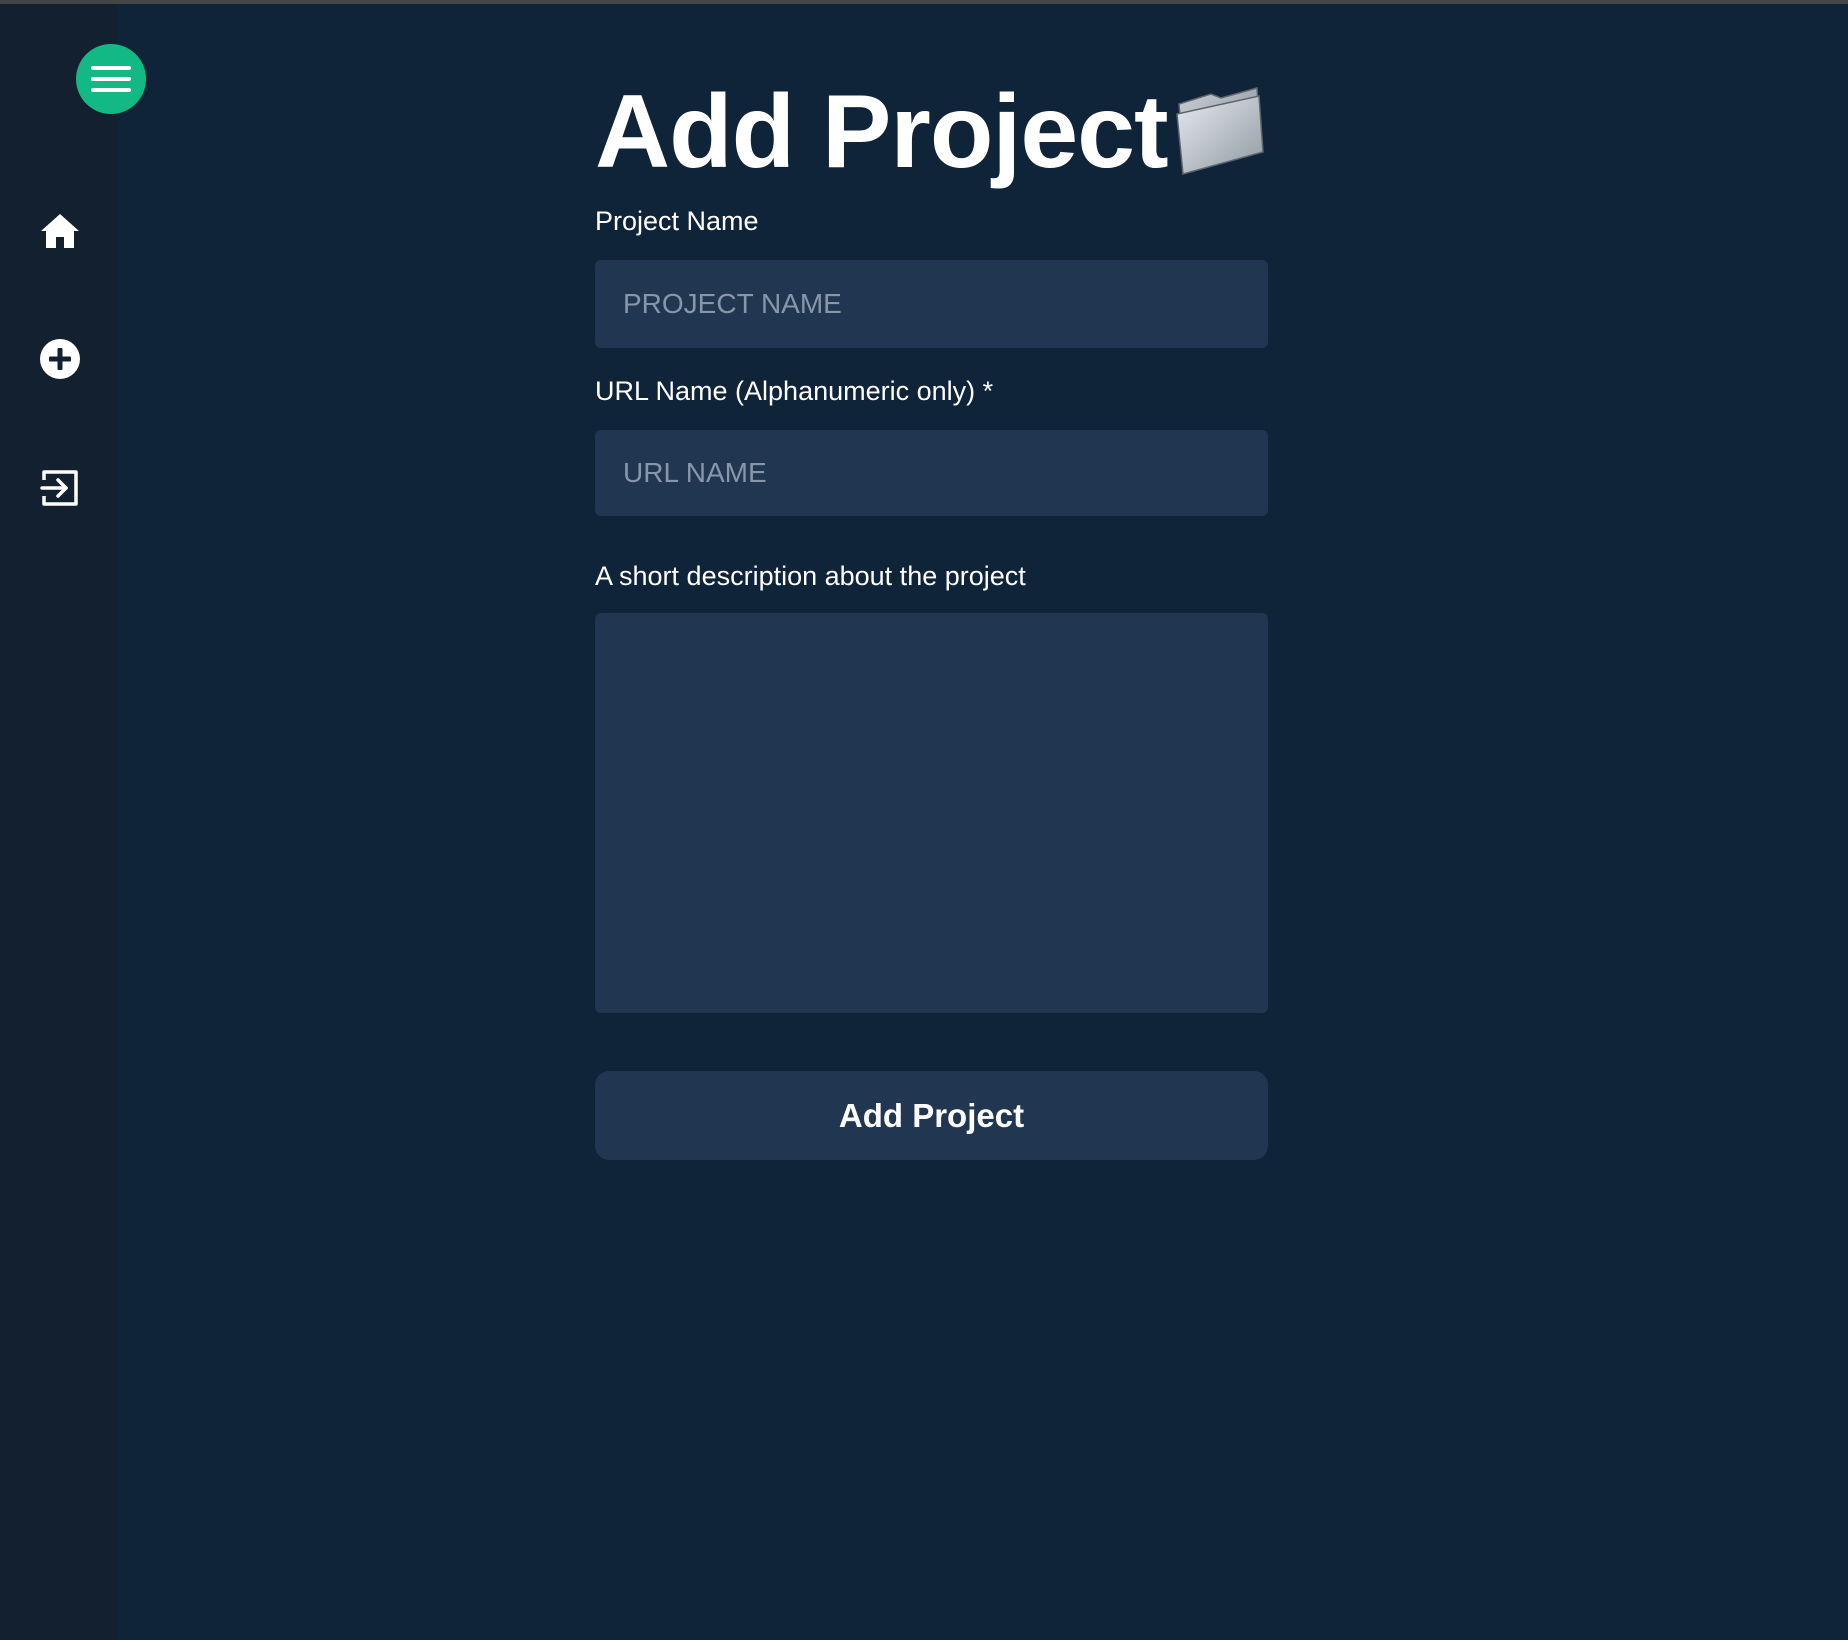  Describe the element at coordinates (931, 1115) in the screenshot. I see `add-project-button: Add Project` at that location.